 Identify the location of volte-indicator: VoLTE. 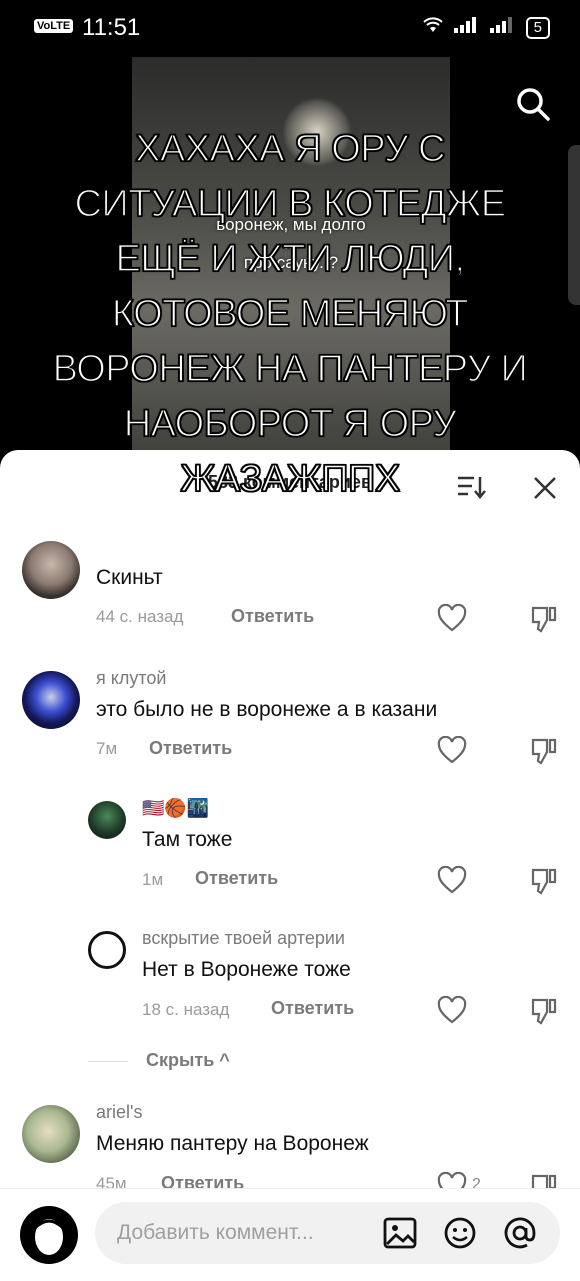
(54, 26).